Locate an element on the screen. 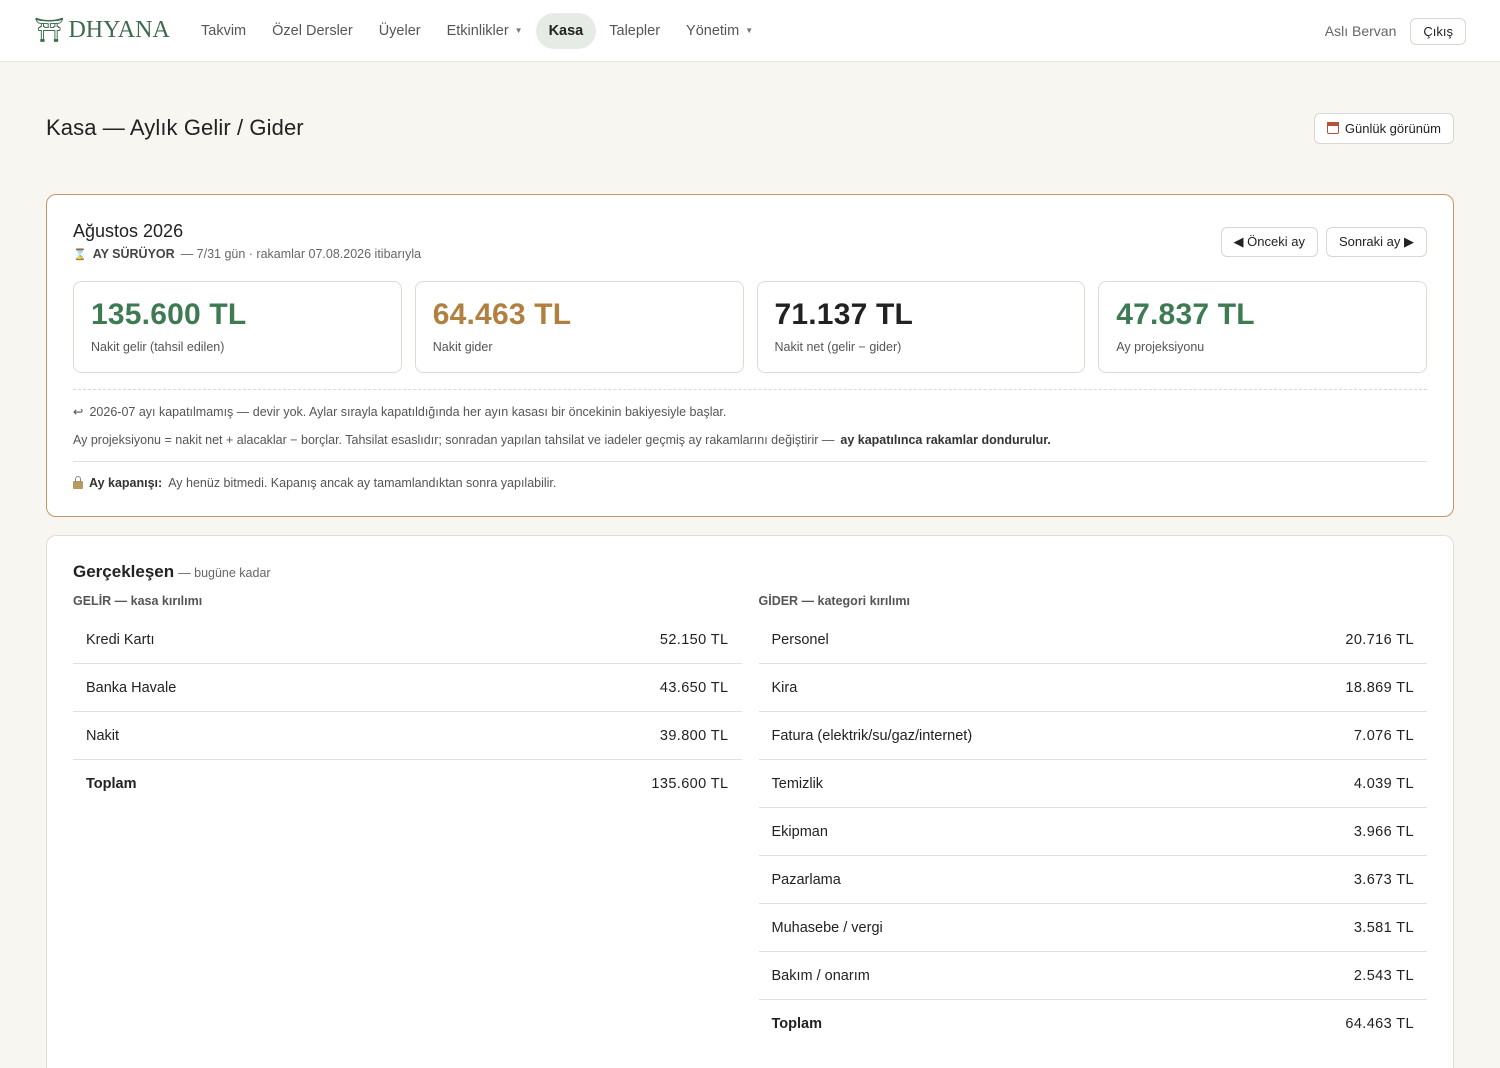  expense-total-row: Toplam 64.463 TL is located at coordinates (1093, 1024).